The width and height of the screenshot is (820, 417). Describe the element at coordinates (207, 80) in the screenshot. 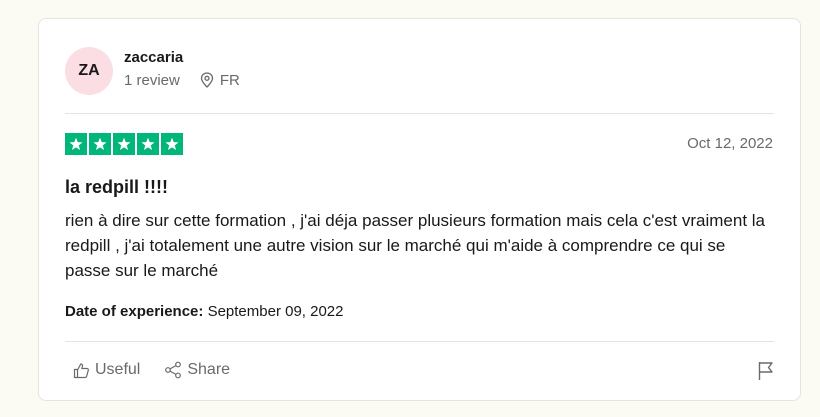

I see `location-pin-icon` at that location.